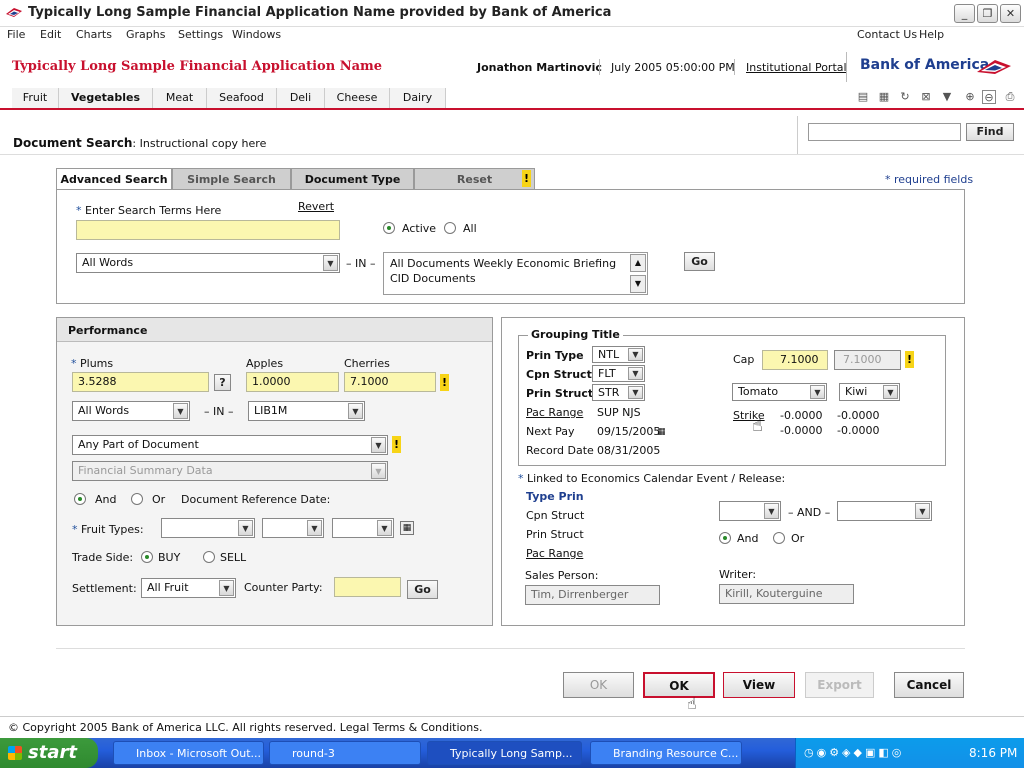 This screenshot has width=1024, height=768. Describe the element at coordinates (926, 97) in the screenshot. I see `delete-icon: ⊠` at that location.